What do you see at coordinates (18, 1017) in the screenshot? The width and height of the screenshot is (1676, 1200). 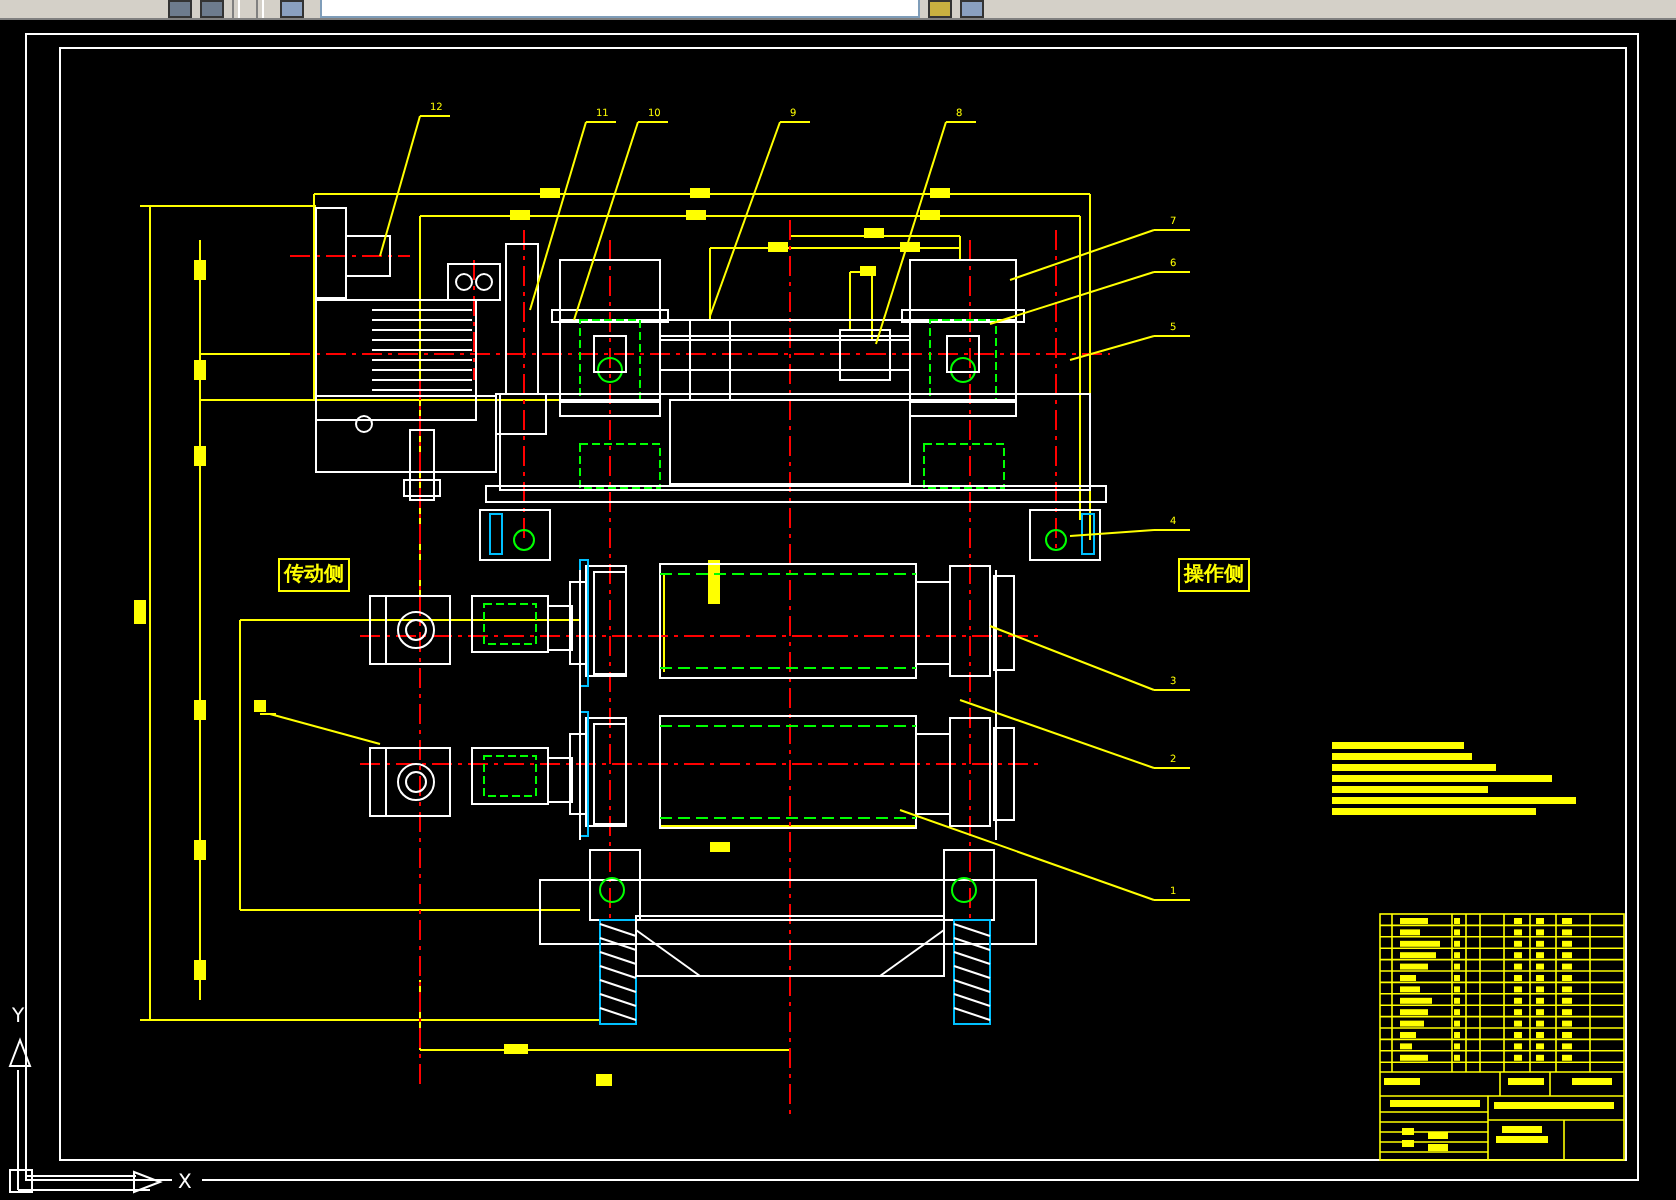 I see `axis-label: Y` at bounding box center [18, 1017].